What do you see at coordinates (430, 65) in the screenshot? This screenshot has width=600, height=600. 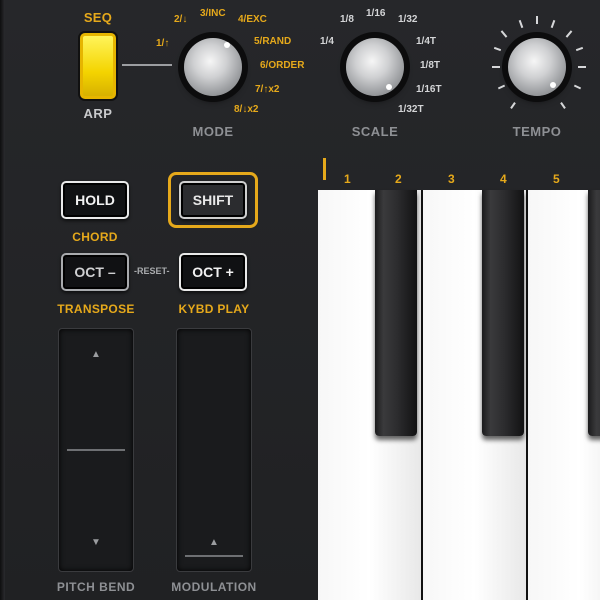 I see `scale-option-1-8t: 1/8T` at bounding box center [430, 65].